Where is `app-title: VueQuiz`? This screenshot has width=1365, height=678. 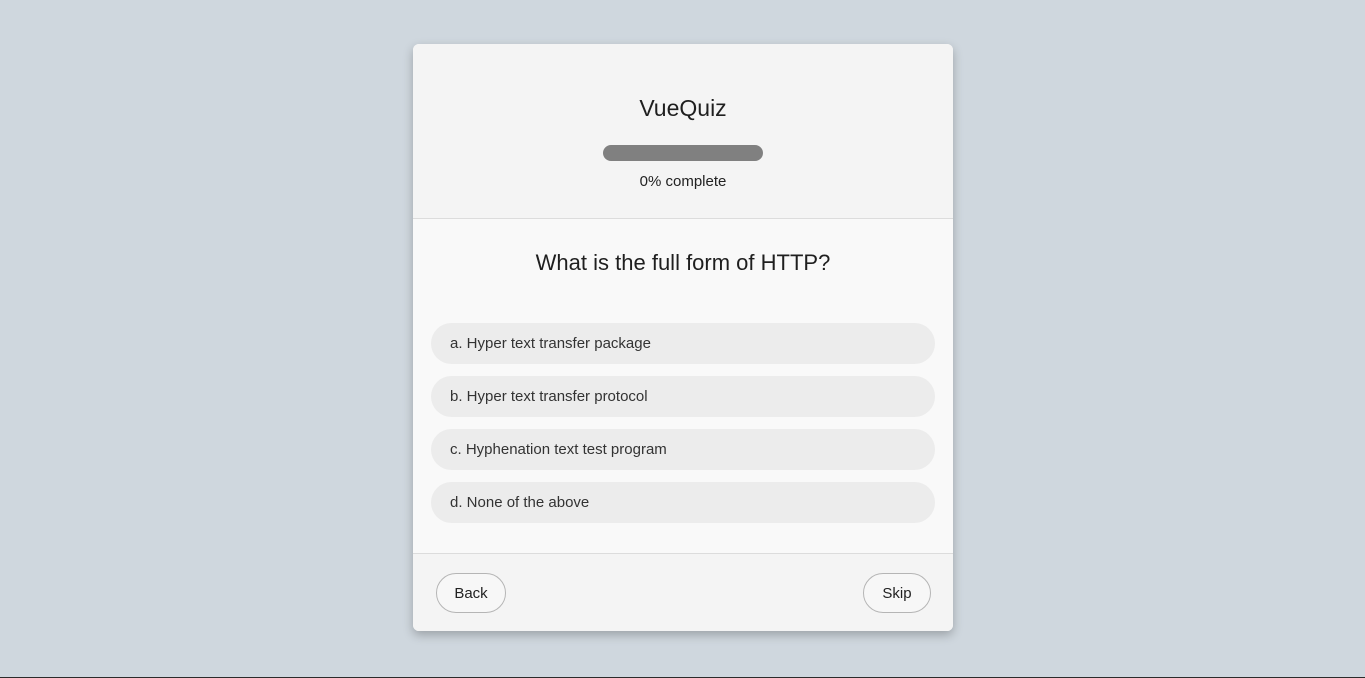 app-title: VueQuiz is located at coordinates (683, 108).